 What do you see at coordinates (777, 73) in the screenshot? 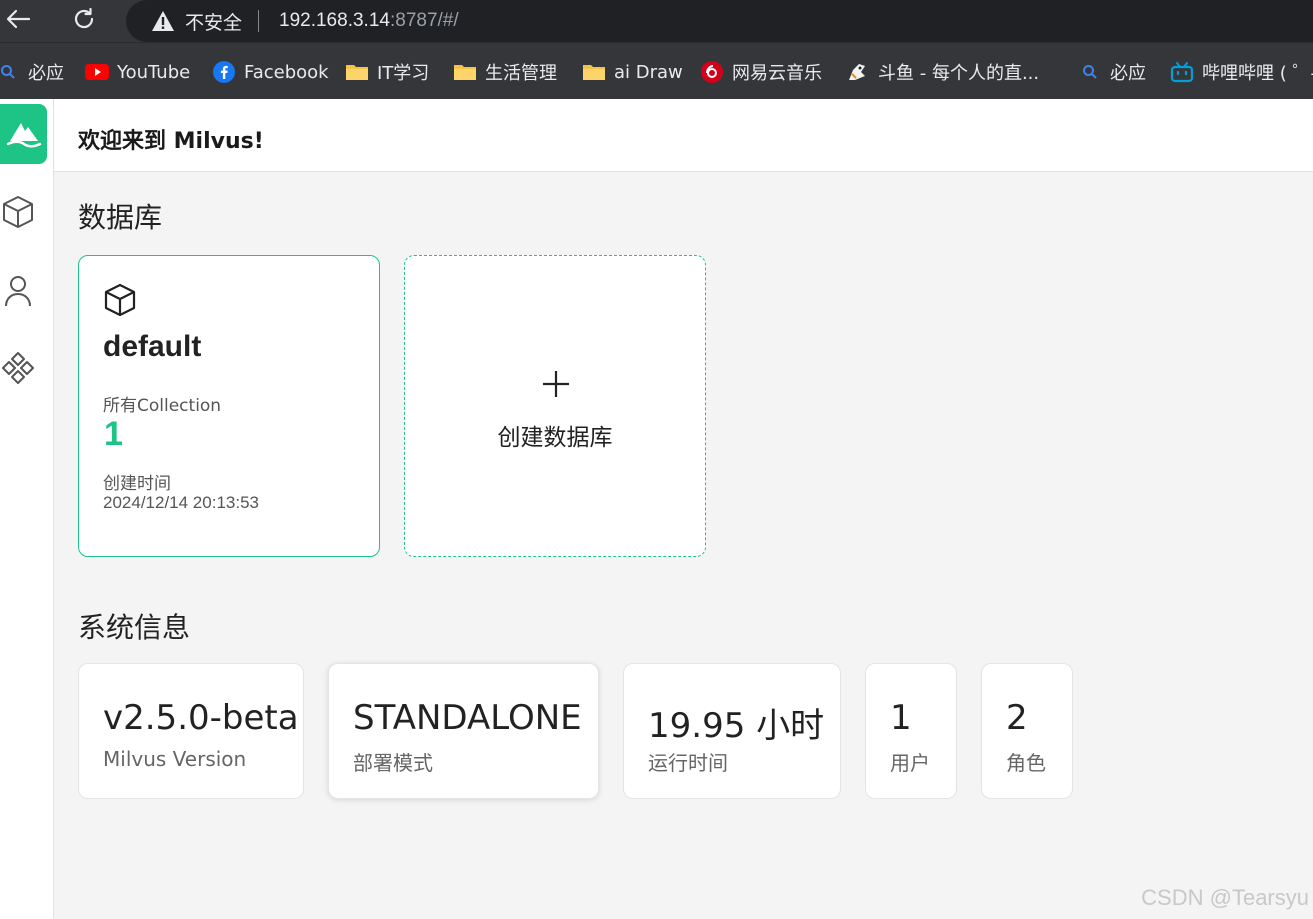
I see `bookmark-label: 网易云音乐` at bounding box center [777, 73].